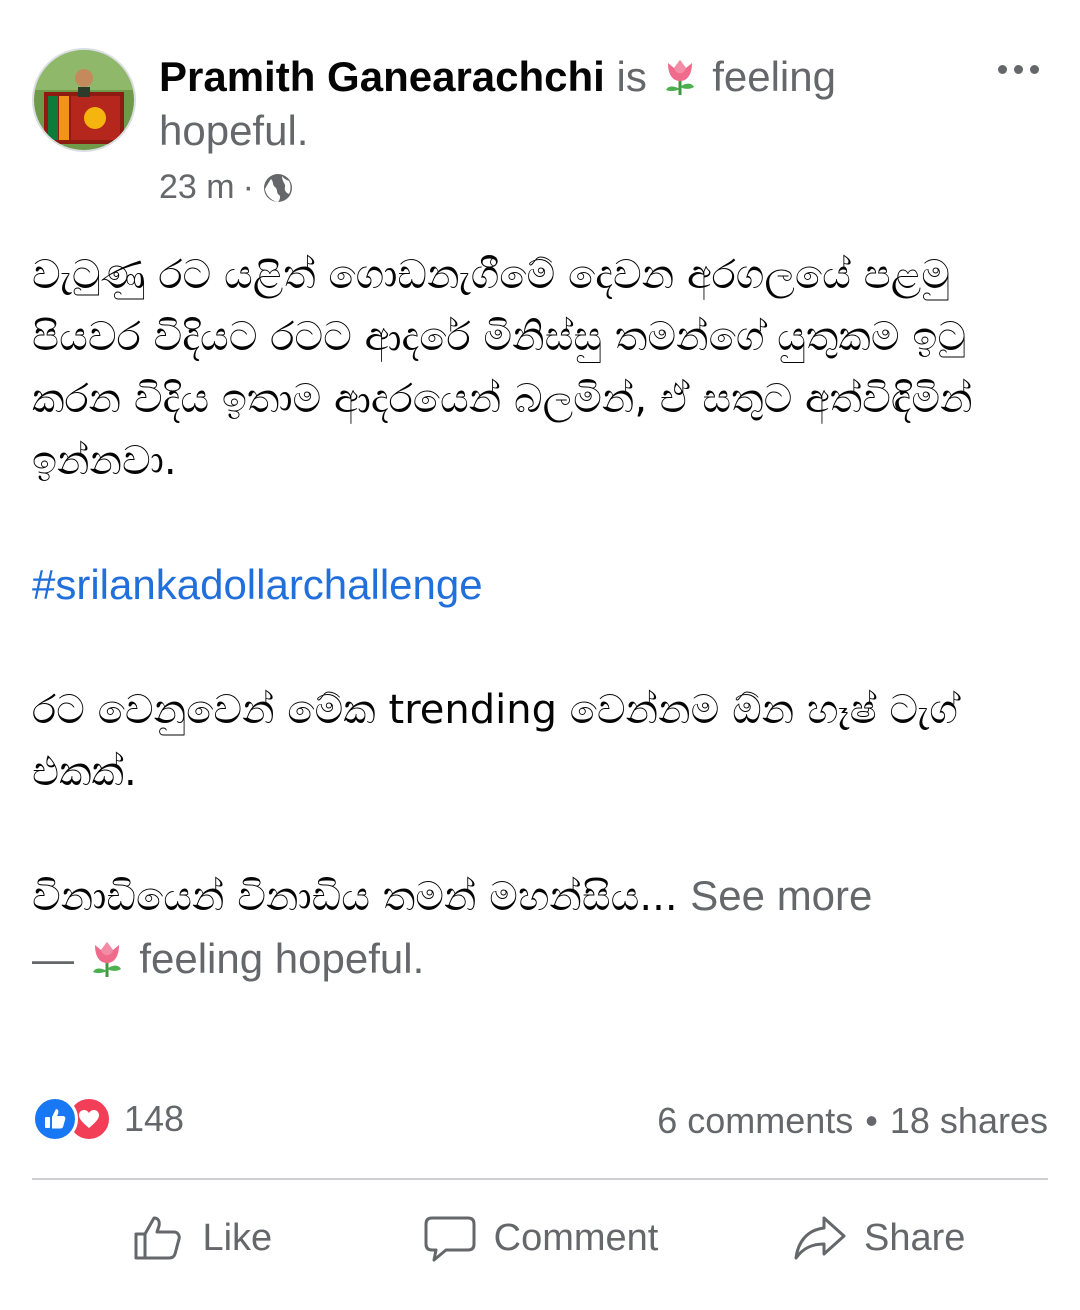 The width and height of the screenshot is (1080, 1310). I want to click on like-reaction-icon, so click(55, 1119).